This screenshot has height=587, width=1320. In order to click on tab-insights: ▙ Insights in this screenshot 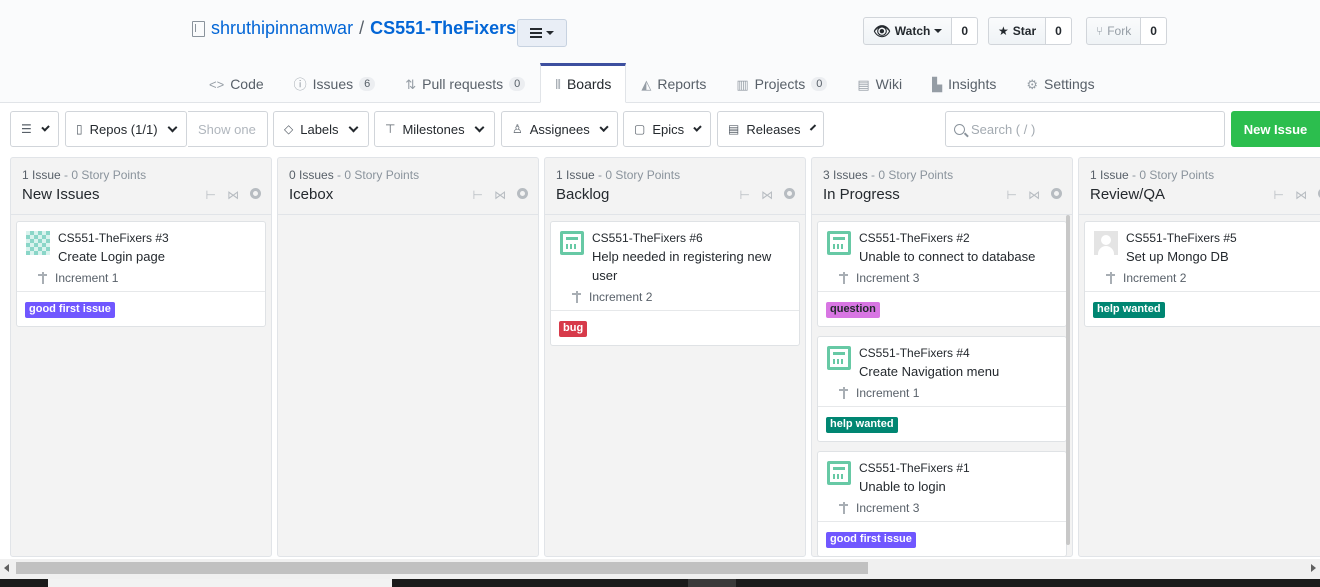, I will do `click(964, 83)`.